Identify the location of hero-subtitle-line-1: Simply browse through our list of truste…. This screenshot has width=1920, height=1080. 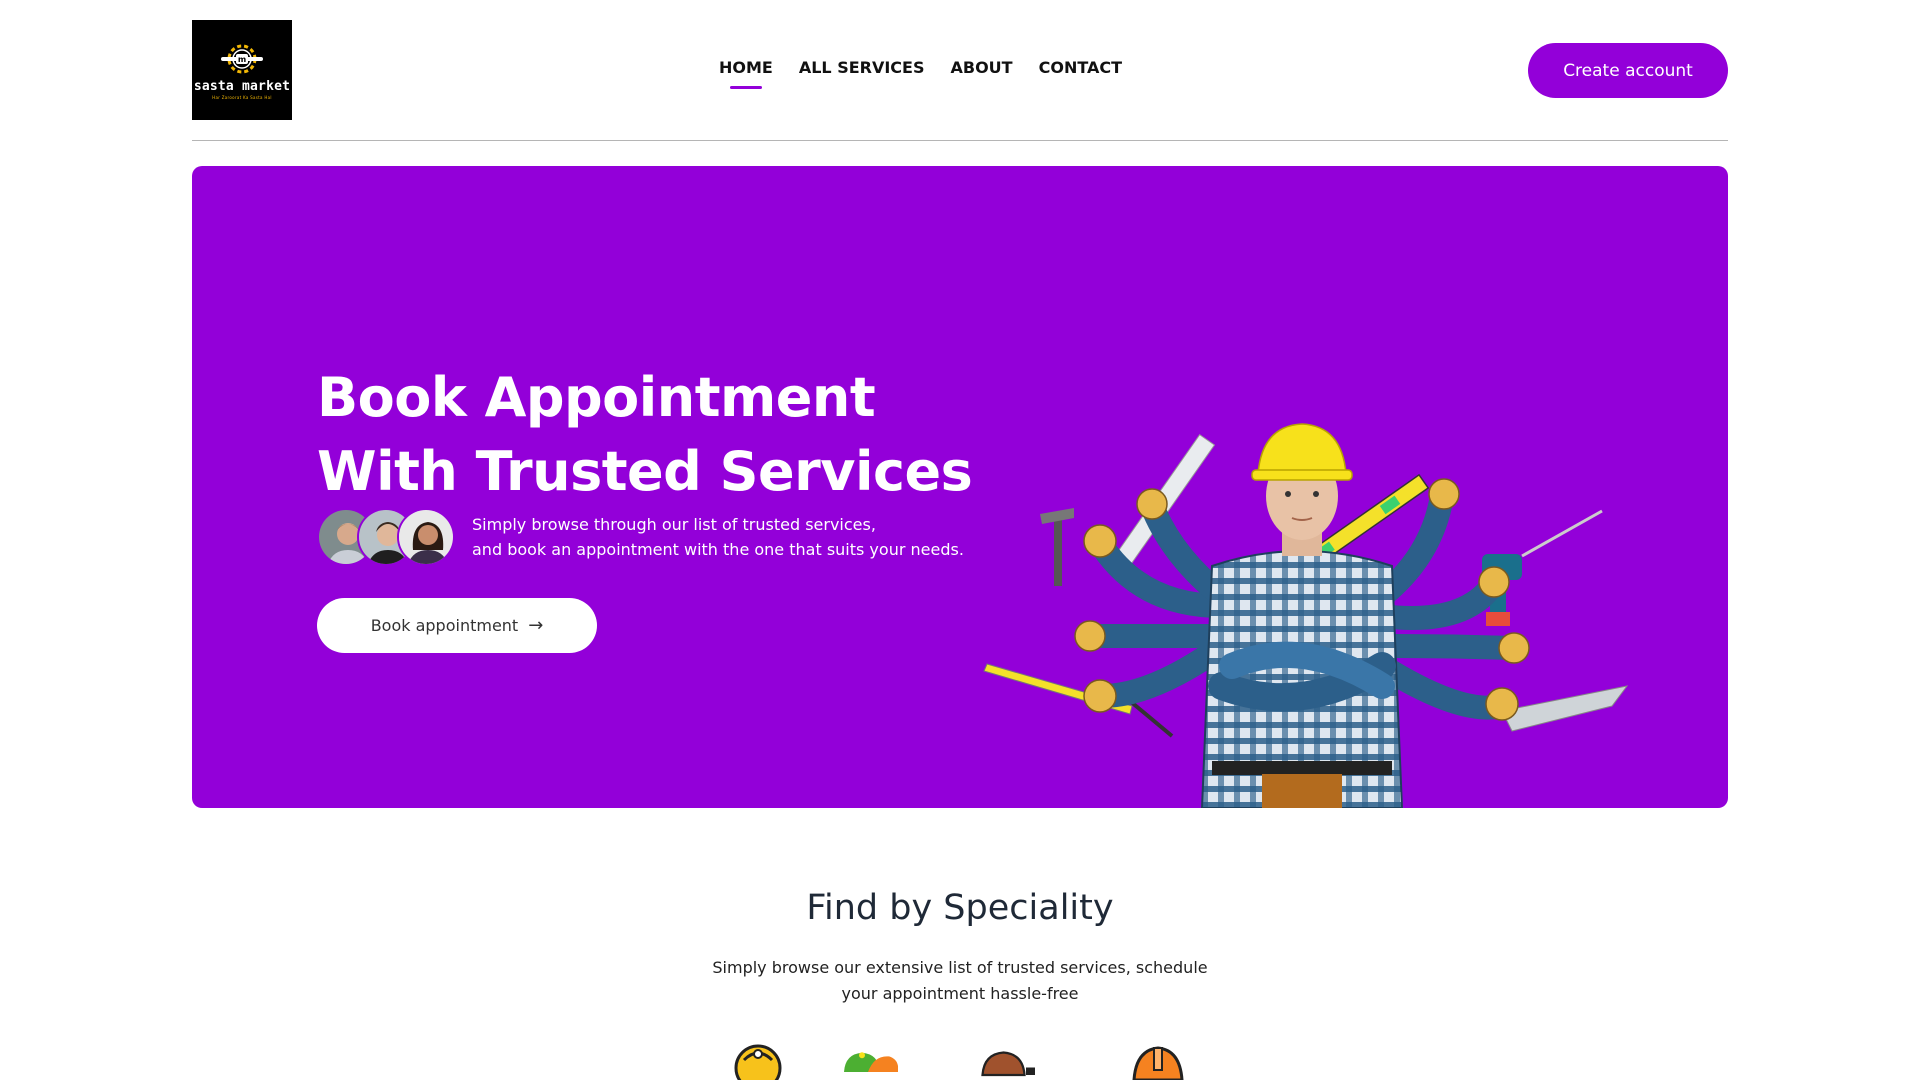
(674, 524).